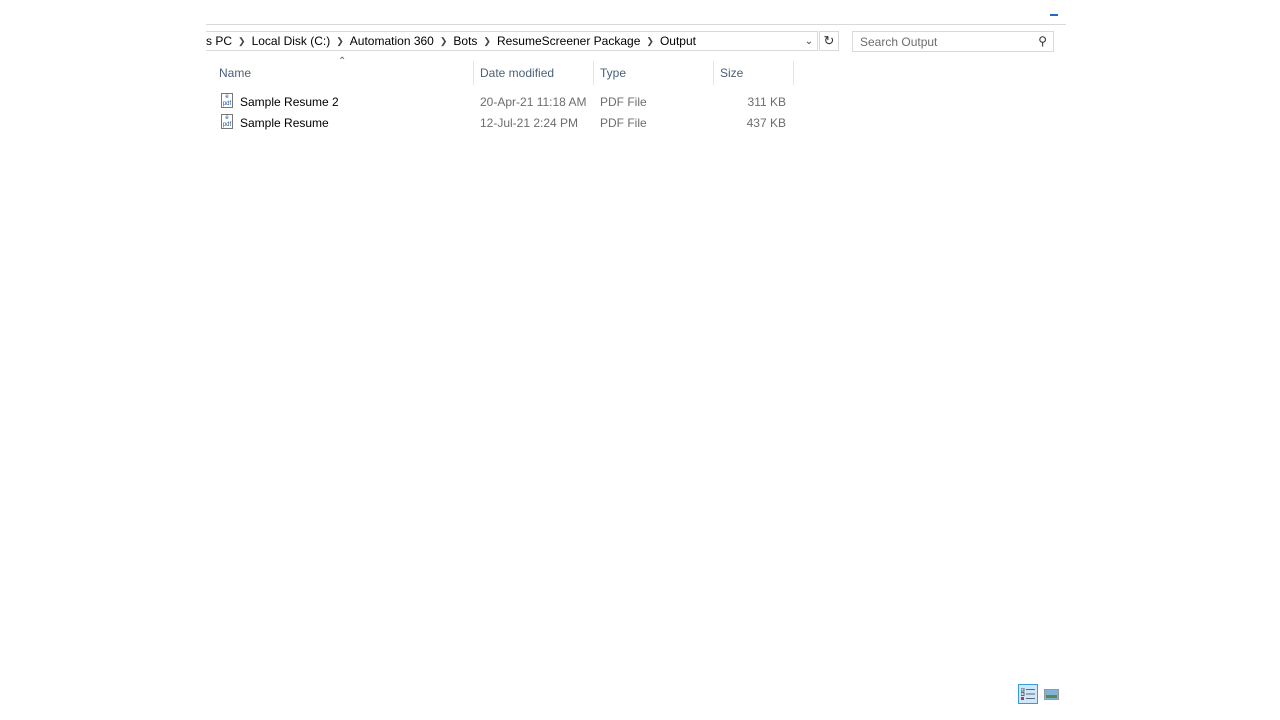  I want to click on file-size: 311 KB, so click(766, 102).